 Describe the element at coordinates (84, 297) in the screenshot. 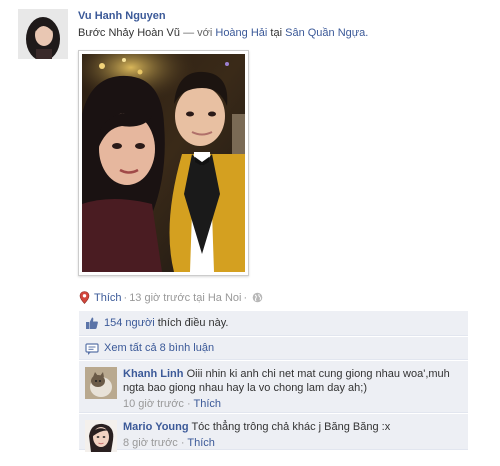

I see `map-pin-icon` at that location.